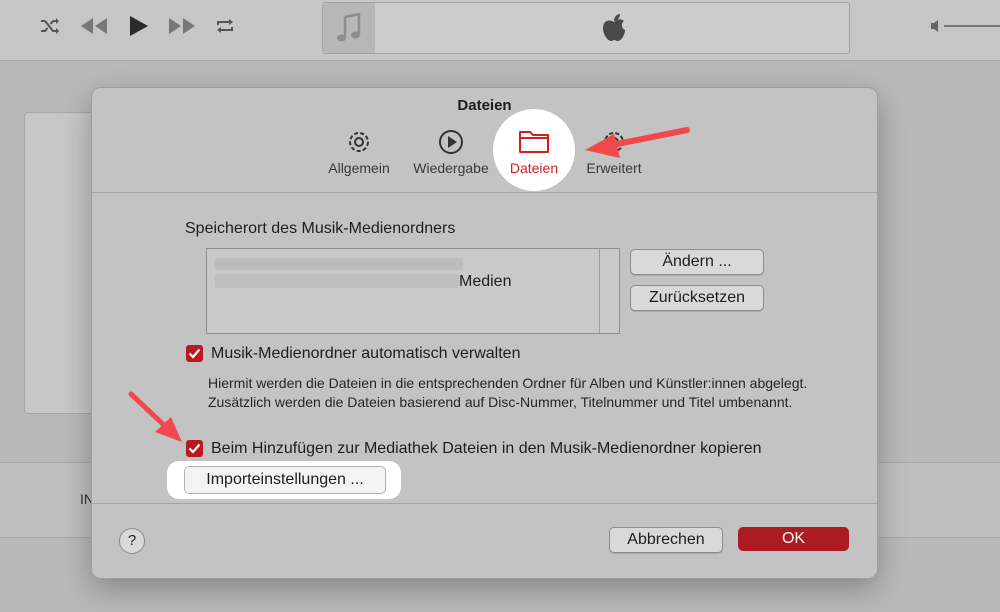  I want to click on advanced-gear-icon, so click(614, 142).